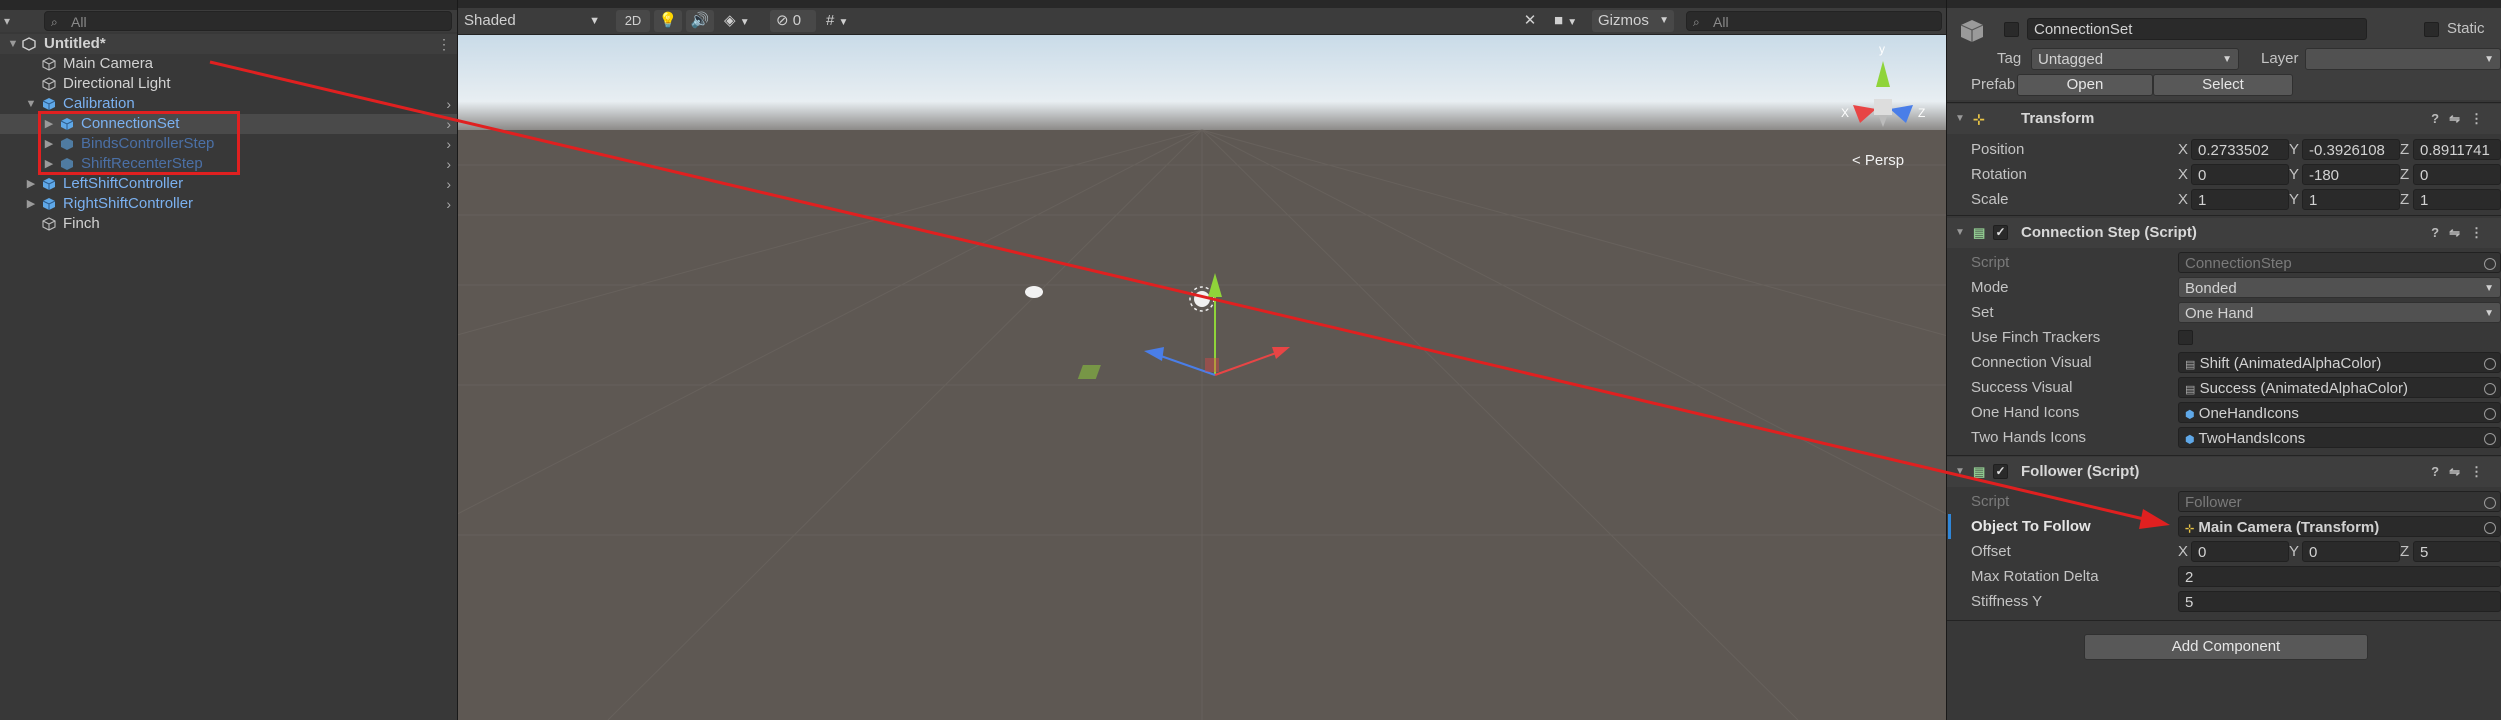 The height and width of the screenshot is (720, 2501). I want to click on tag-dropdown: Untagged ▼, so click(2135, 59).